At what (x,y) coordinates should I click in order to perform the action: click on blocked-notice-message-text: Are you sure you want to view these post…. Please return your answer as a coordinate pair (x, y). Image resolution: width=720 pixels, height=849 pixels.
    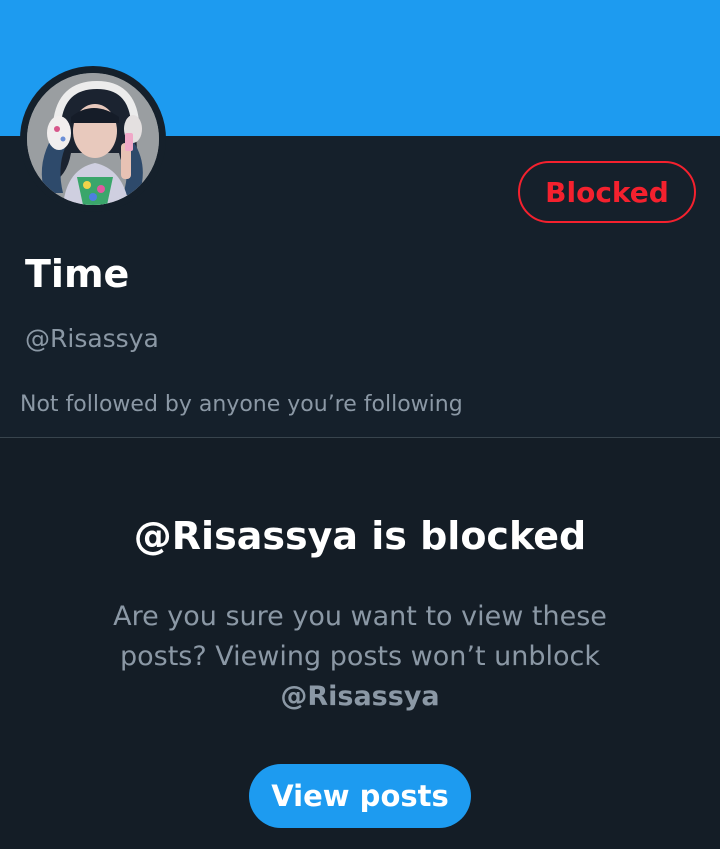
    Looking at the image, I should click on (360, 636).